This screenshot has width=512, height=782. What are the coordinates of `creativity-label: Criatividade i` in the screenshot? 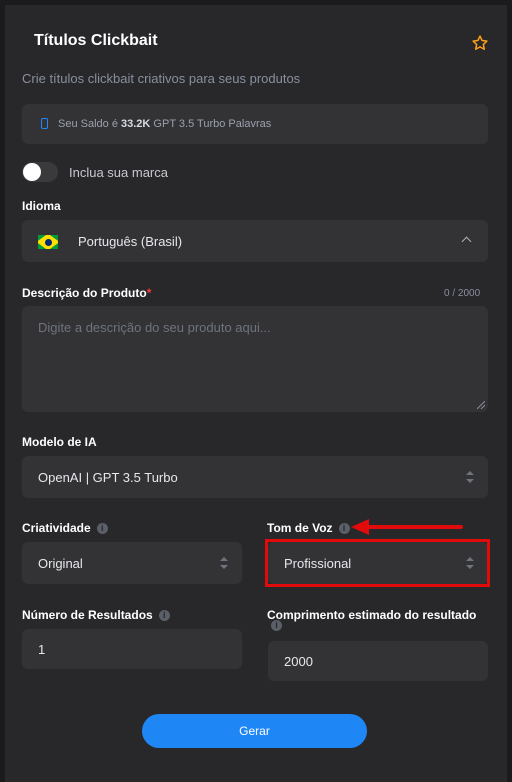 It's located at (65, 528).